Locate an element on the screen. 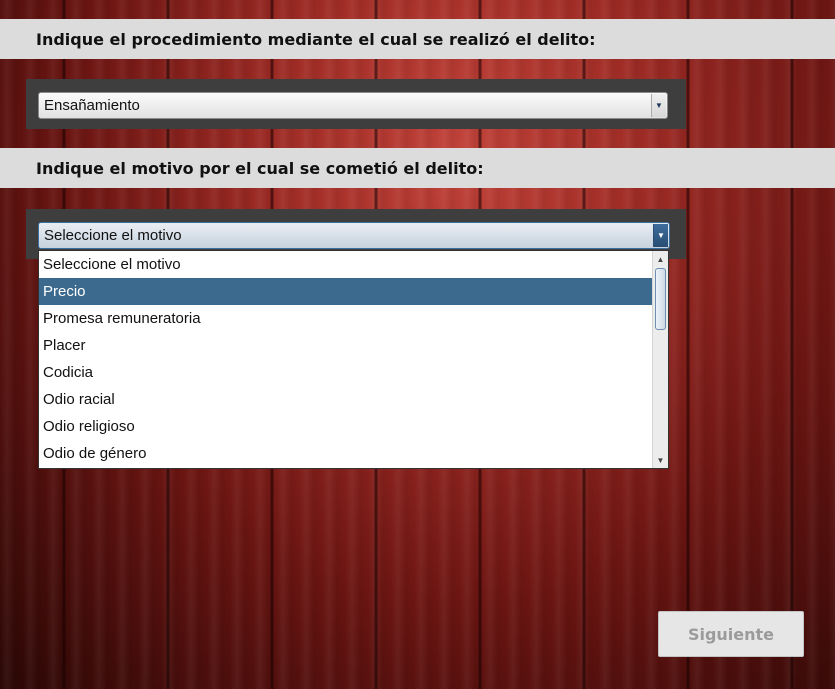 The image size is (835, 689). procedure-panel: Ensañamiento ▼ is located at coordinates (356, 104).